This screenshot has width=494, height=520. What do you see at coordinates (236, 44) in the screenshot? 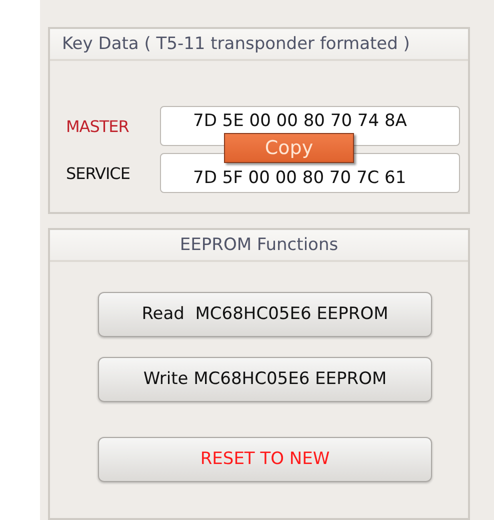
I see `panel-title: Key Data ( T5-11 transponder formated )` at bounding box center [236, 44].